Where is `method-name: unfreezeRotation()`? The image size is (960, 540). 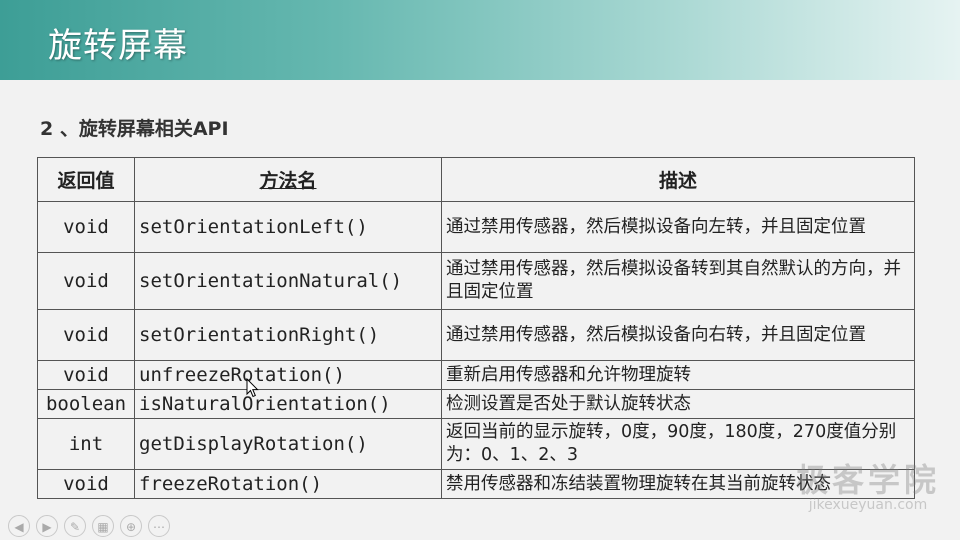
method-name: unfreezeRotation() is located at coordinates (288, 375).